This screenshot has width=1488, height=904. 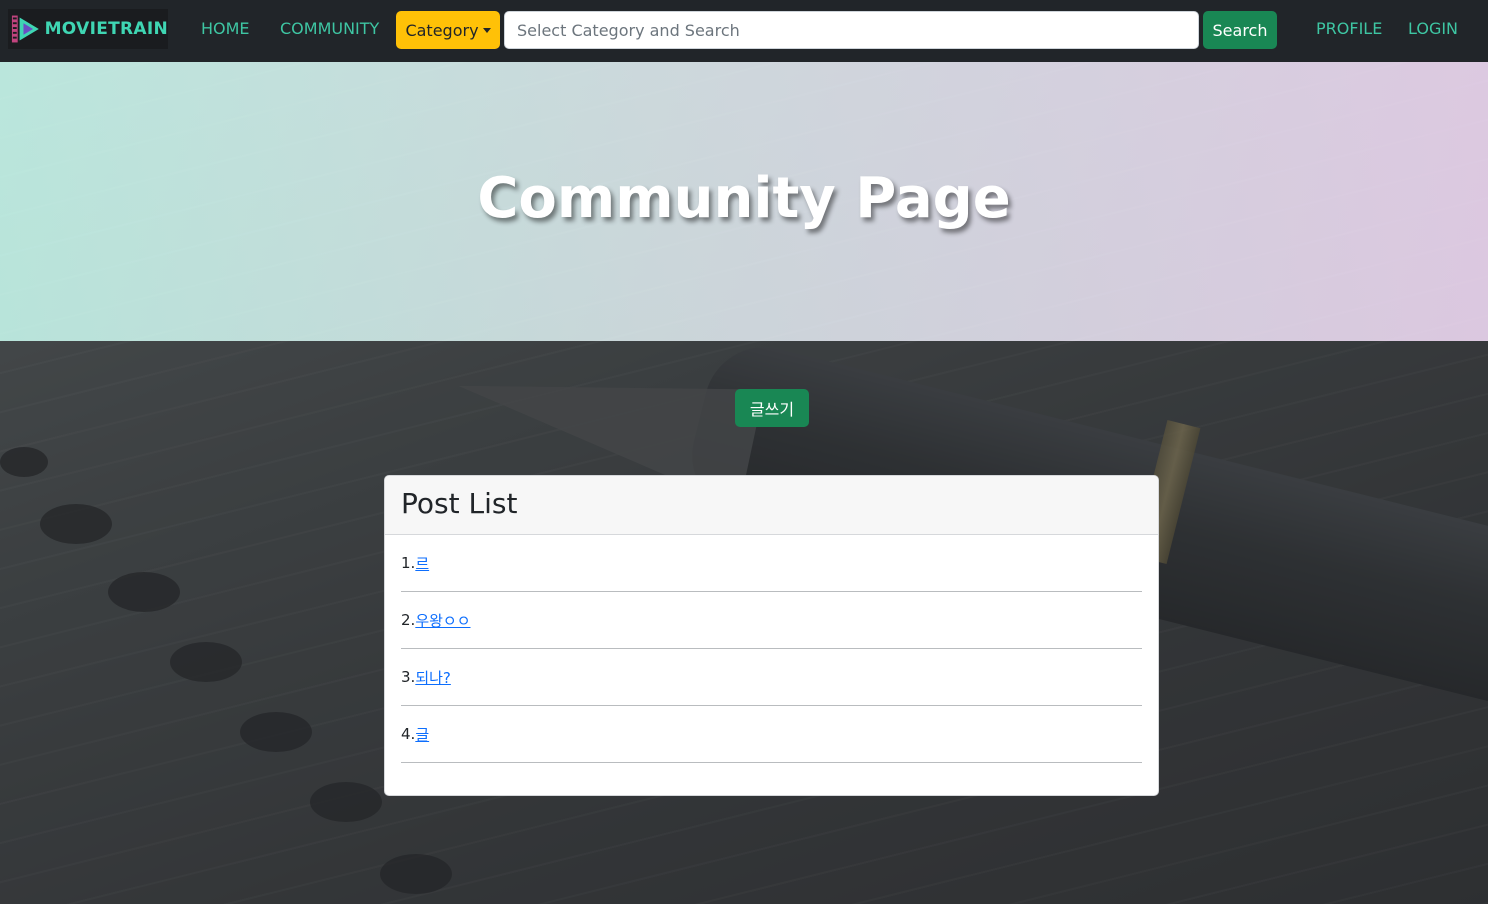 I want to click on search-button: Search, so click(x=1240, y=30).